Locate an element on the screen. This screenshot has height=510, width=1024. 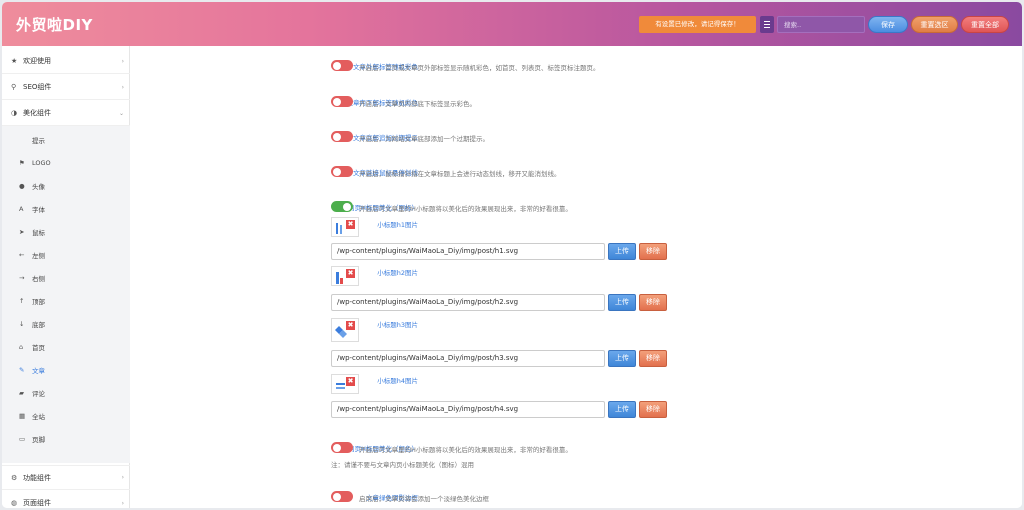
sidebar-sub-font: A 字体 is located at coordinates (66, 208).